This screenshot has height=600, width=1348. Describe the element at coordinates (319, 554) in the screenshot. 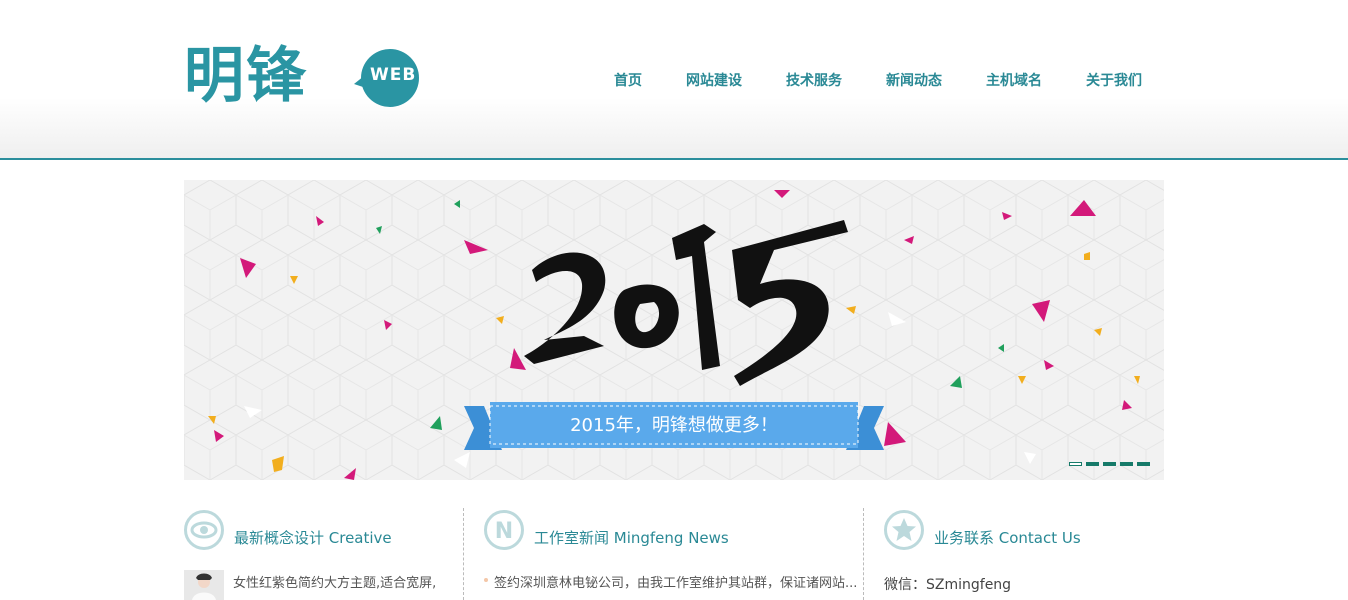

I see `column-creative: 最新概念设计 Creative 女性红紫色简约大方主题,适合宽屏,` at that location.